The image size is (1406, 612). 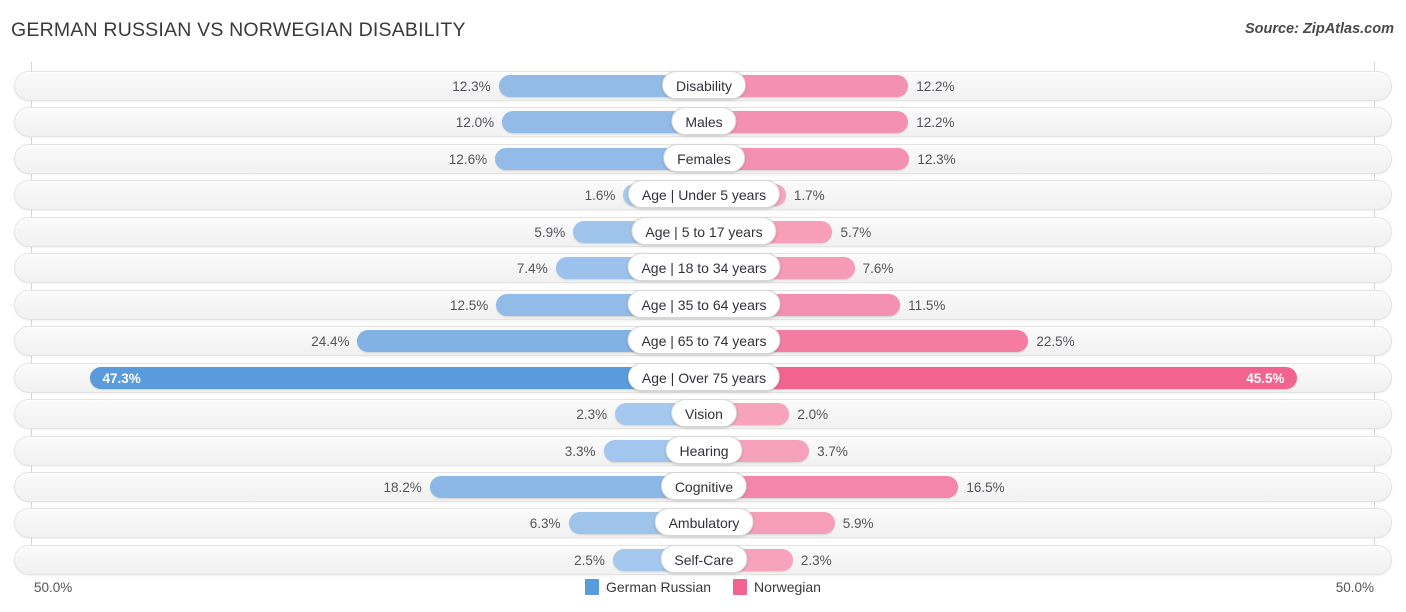 I want to click on row-label-pill: Age | 35 to 64 years, so click(x=704, y=303).